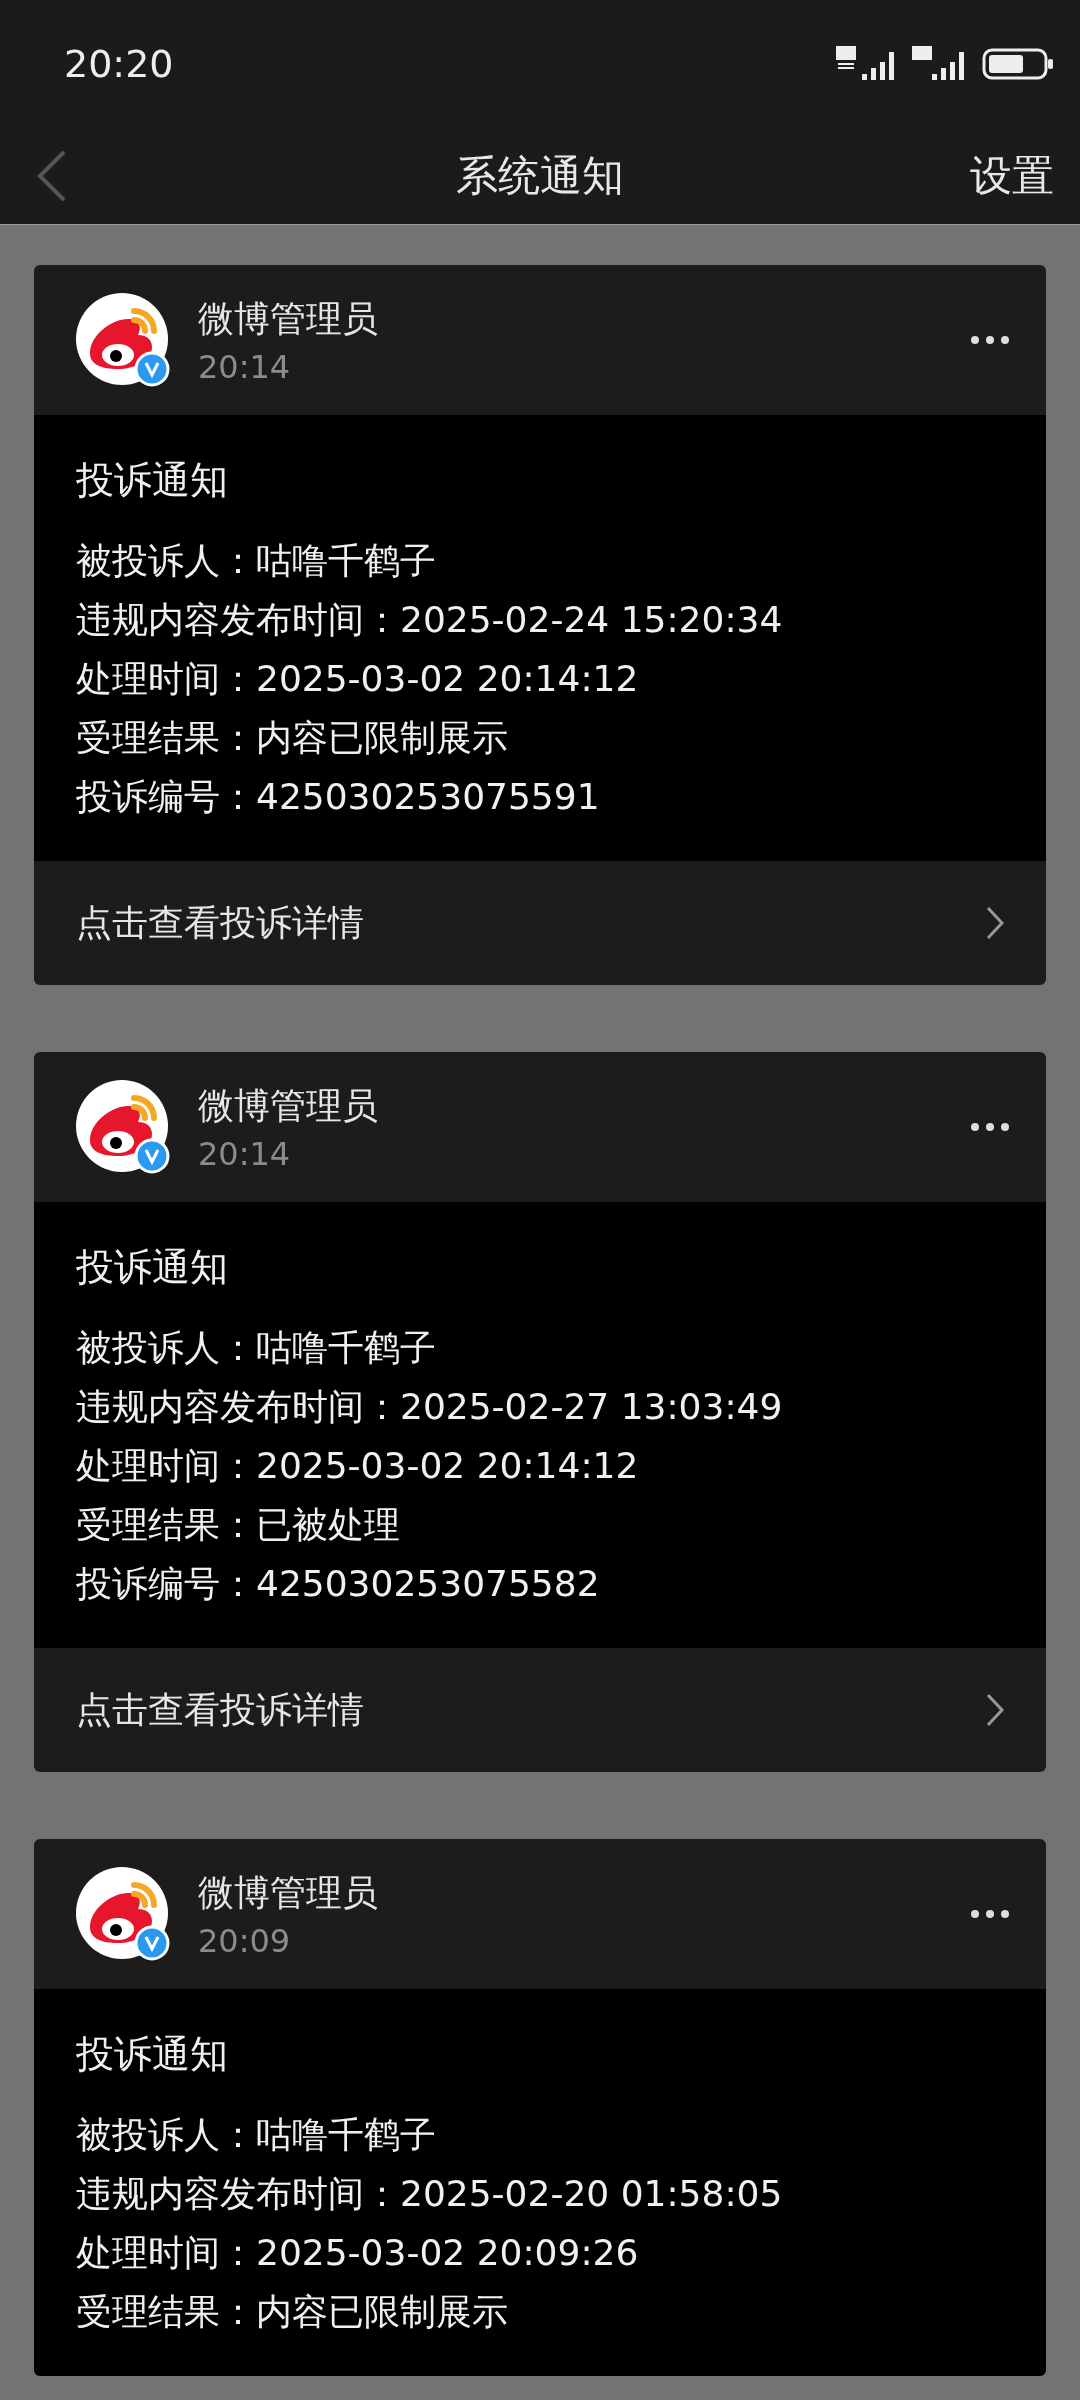 The height and width of the screenshot is (2400, 1080). I want to click on notice-line: 处理时间：2025-03-02 20:09:26, so click(358, 2253).